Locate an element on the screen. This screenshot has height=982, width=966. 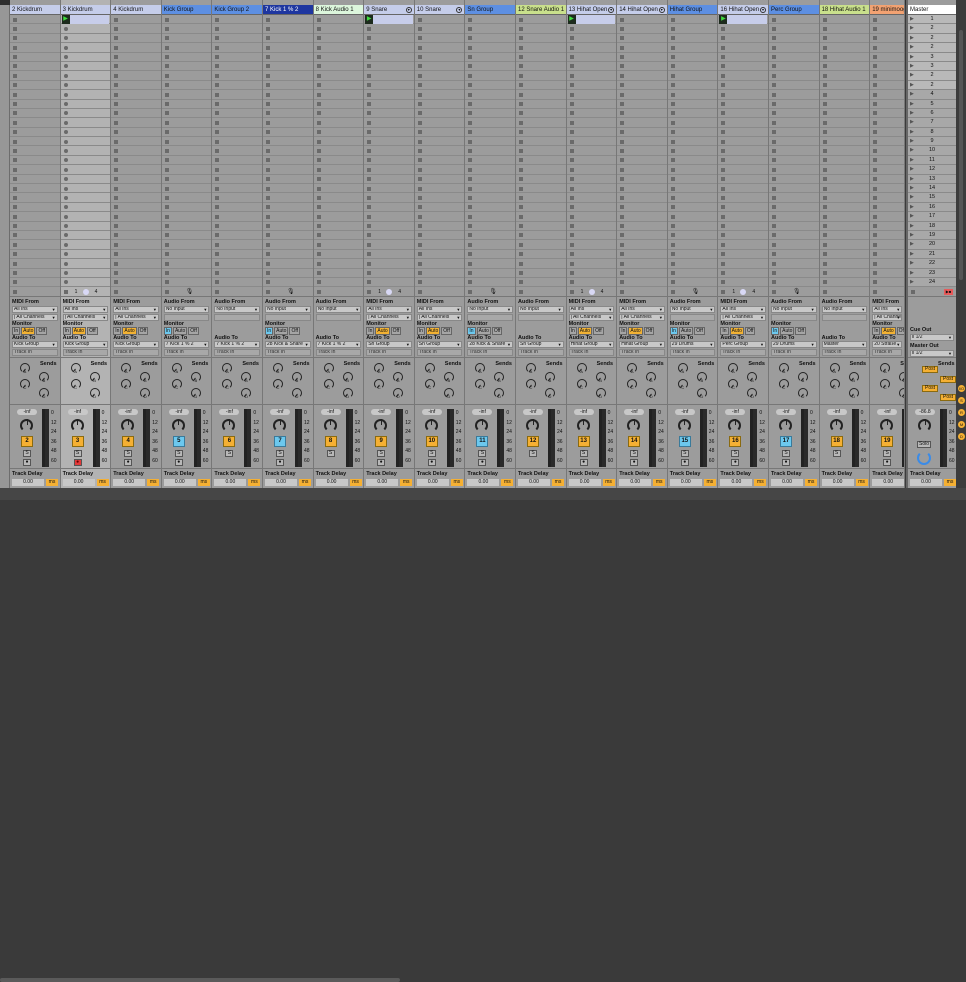
record-slot-icon is located at coordinates (65, 235).